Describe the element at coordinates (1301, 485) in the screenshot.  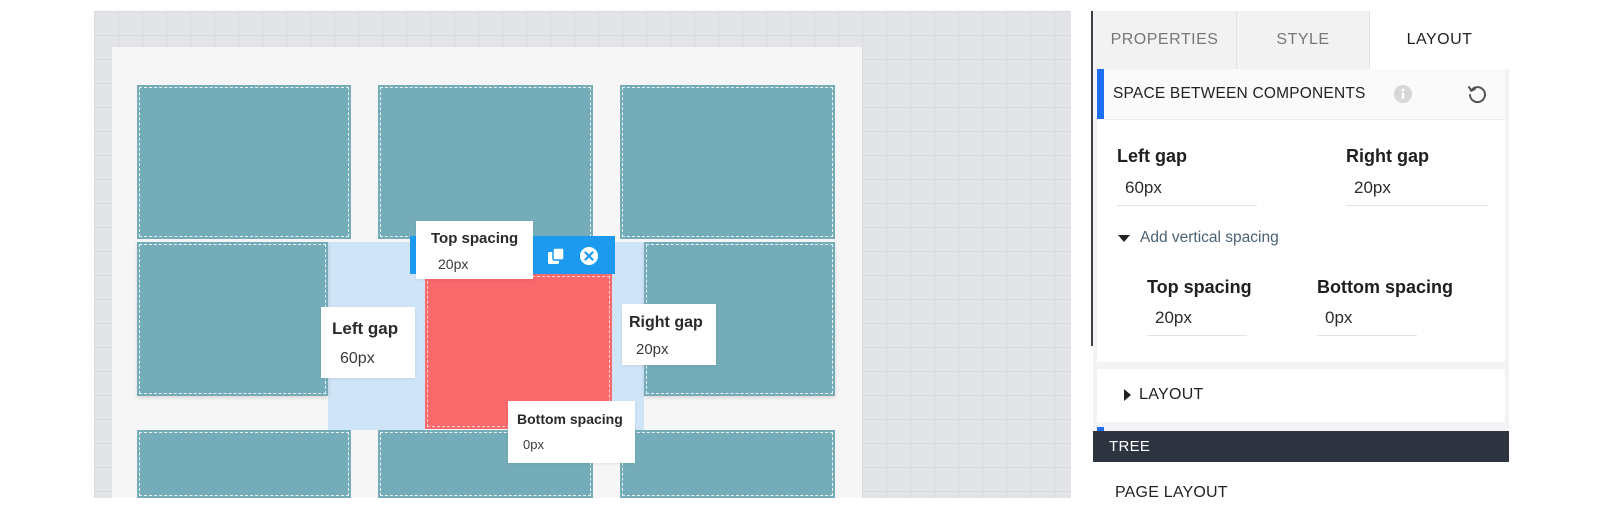
I see `tree-item-page-layout: PAGE LAYOUT` at that location.